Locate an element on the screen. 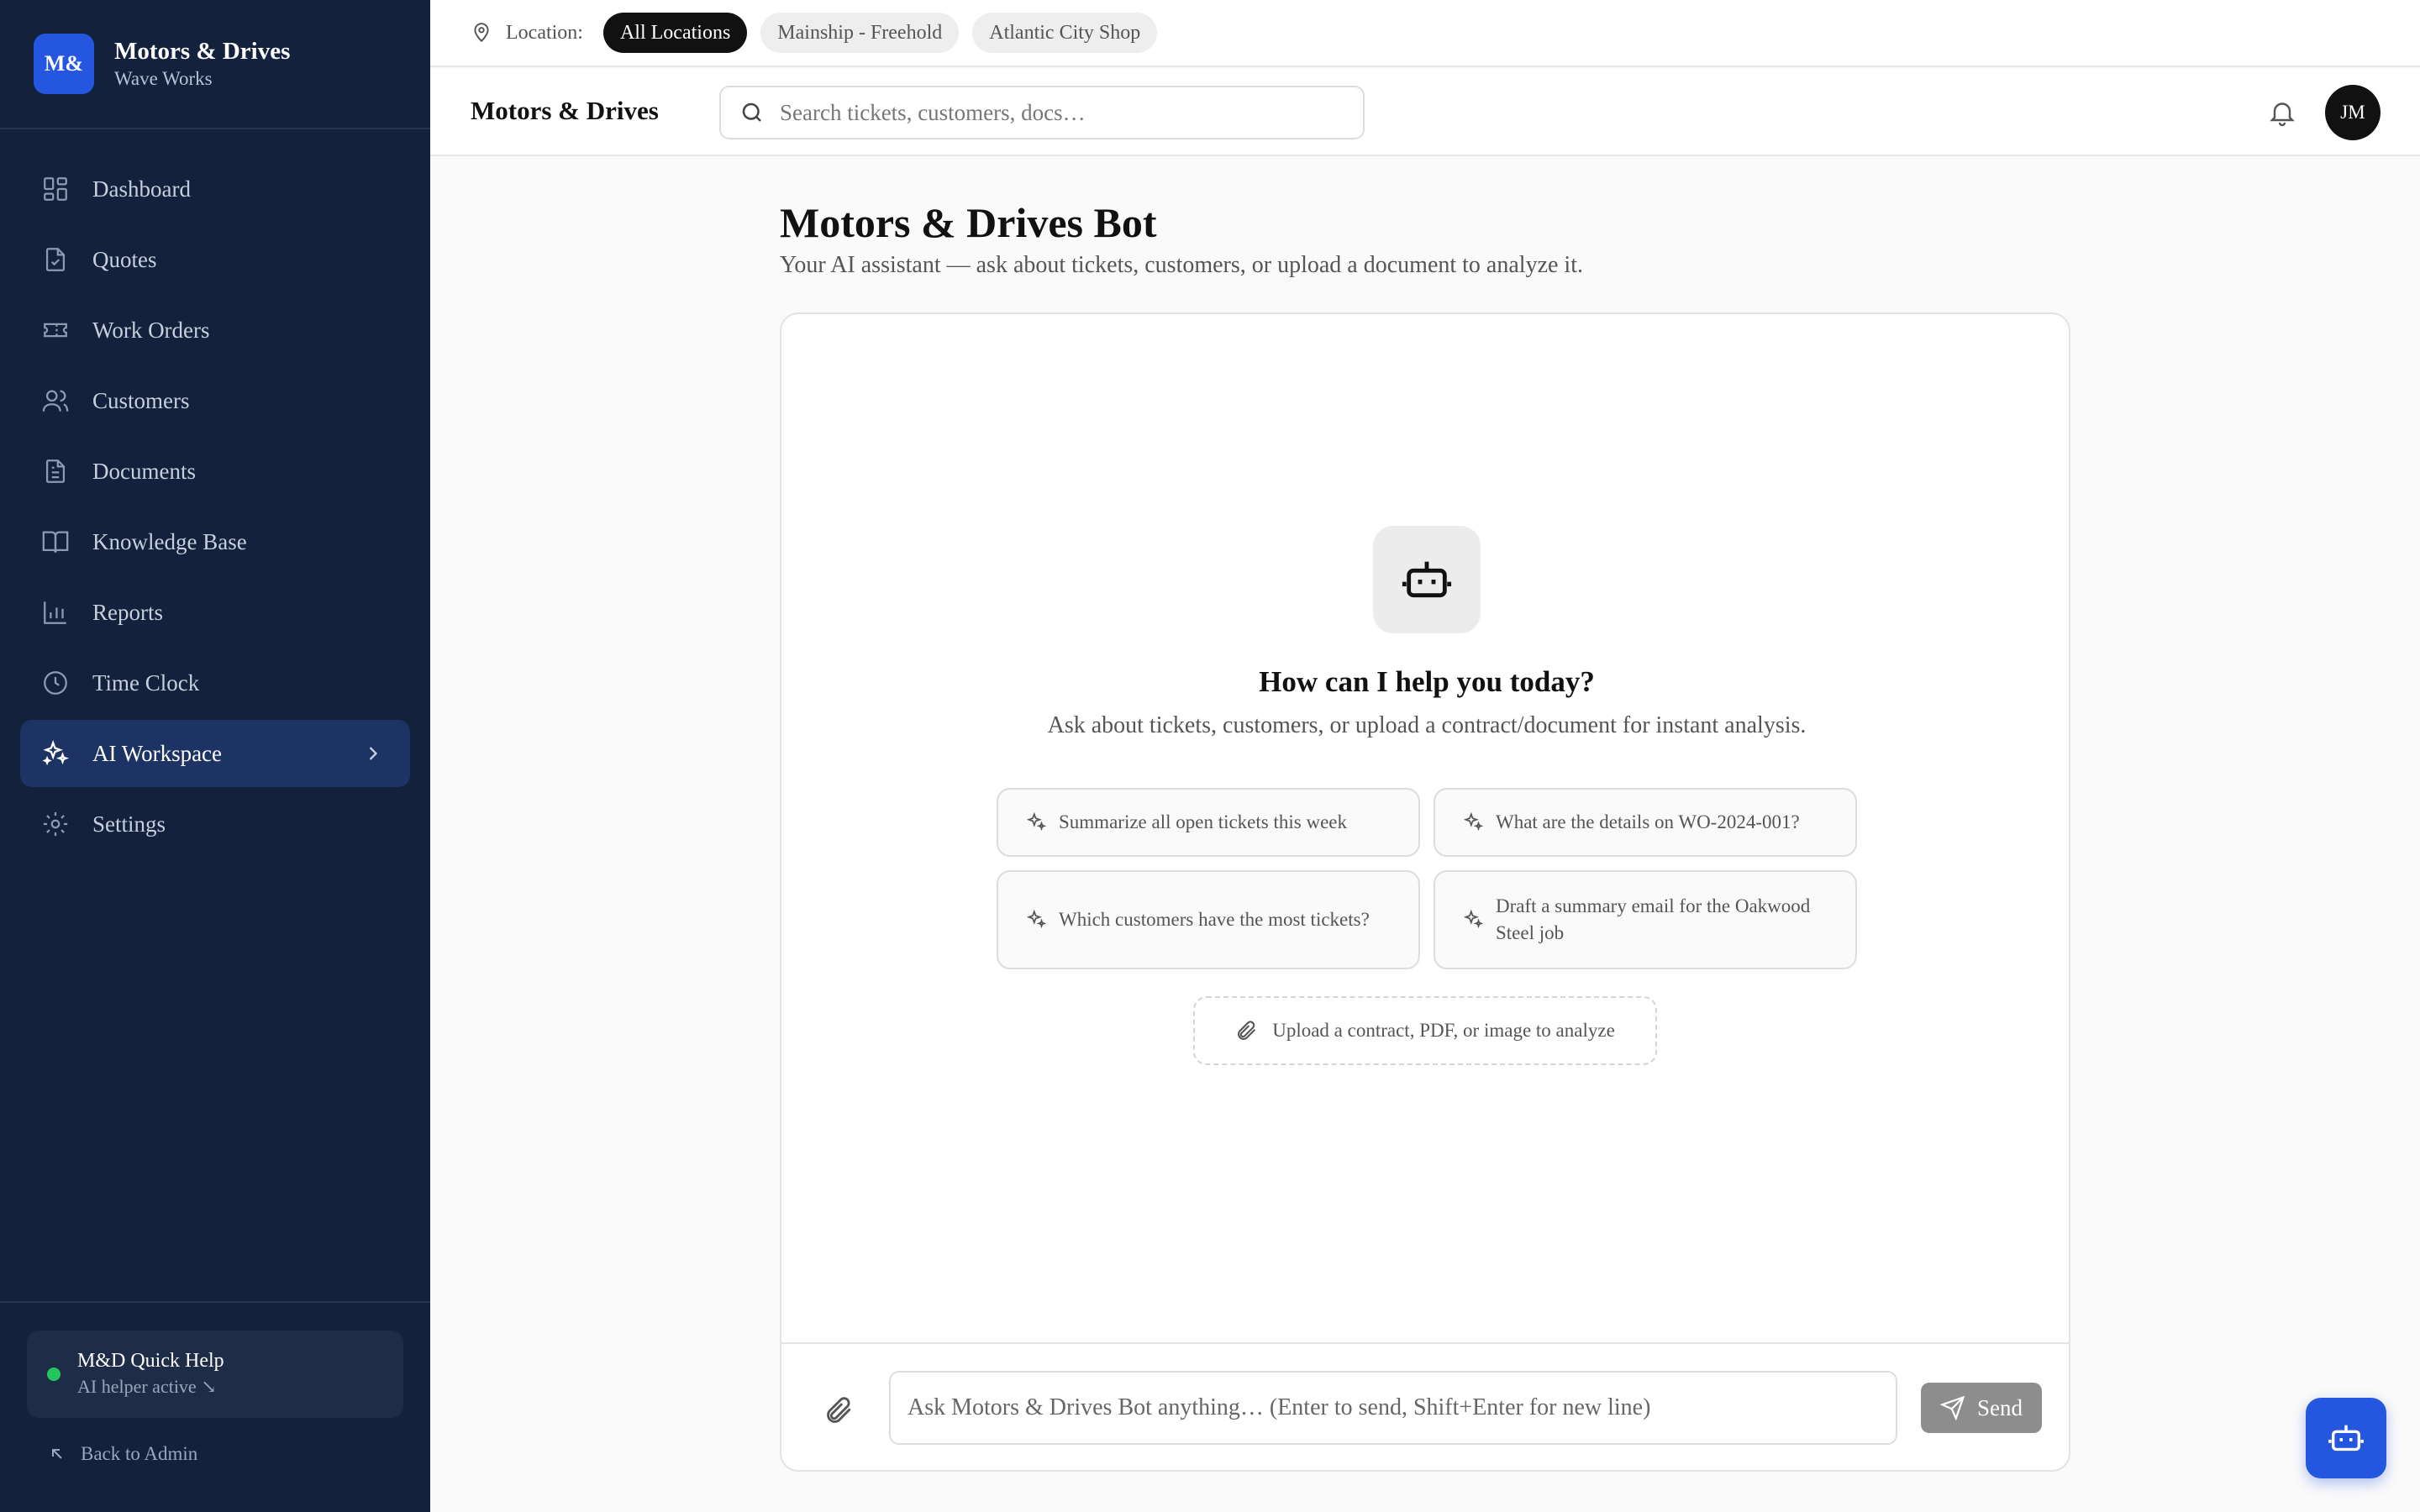 This screenshot has width=2420, height=1512. send-button: Send is located at coordinates (1982, 1408).